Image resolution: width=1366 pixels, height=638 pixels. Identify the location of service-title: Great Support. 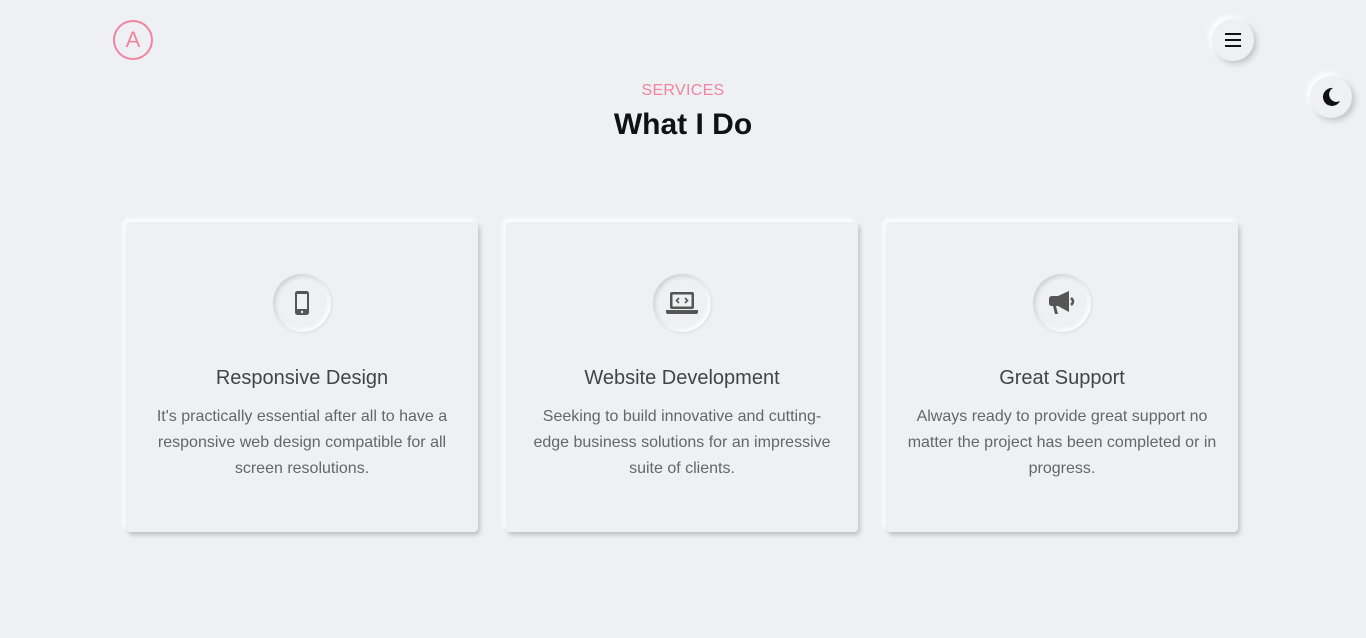
(1062, 378).